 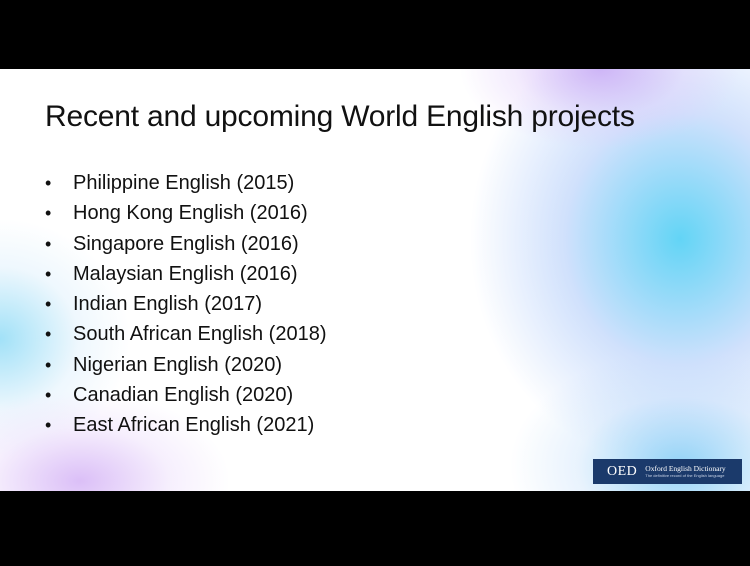 I want to click on list-item-text: Canadian English (2020), so click(x=183, y=395).